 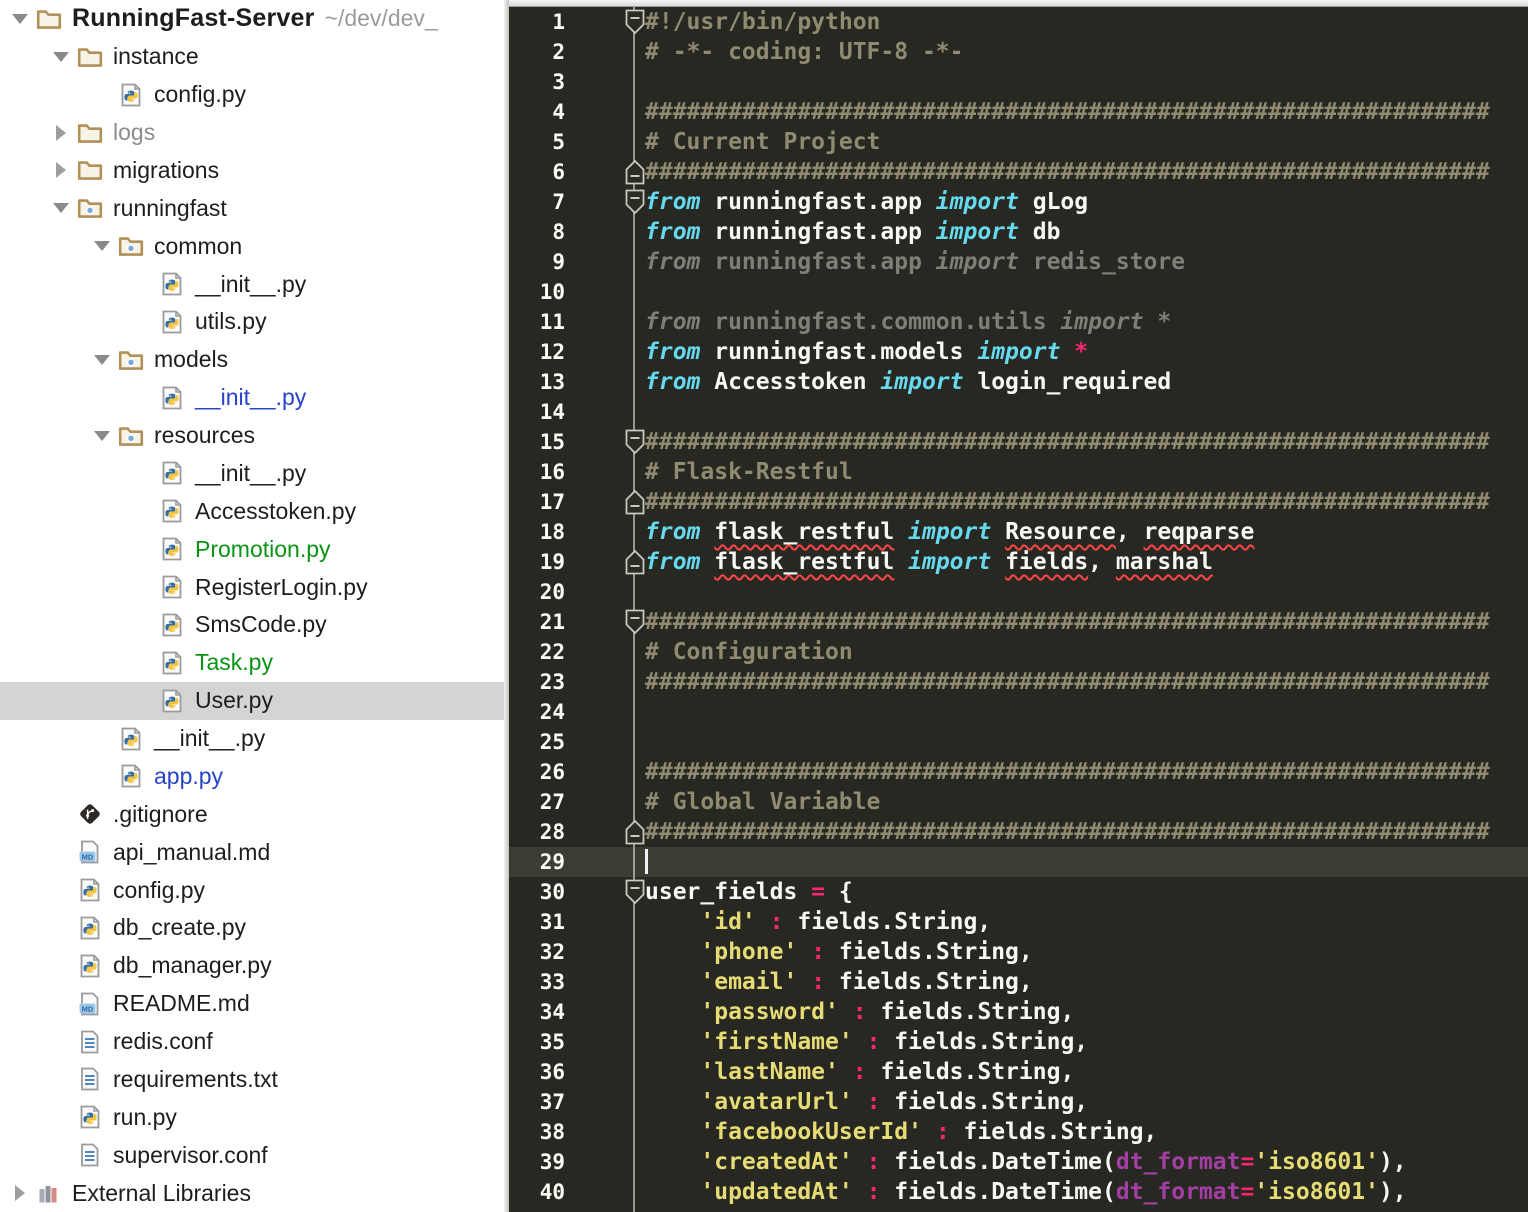 I want to click on code-line-30: 30 user_fields = {, so click(x=1018, y=892).